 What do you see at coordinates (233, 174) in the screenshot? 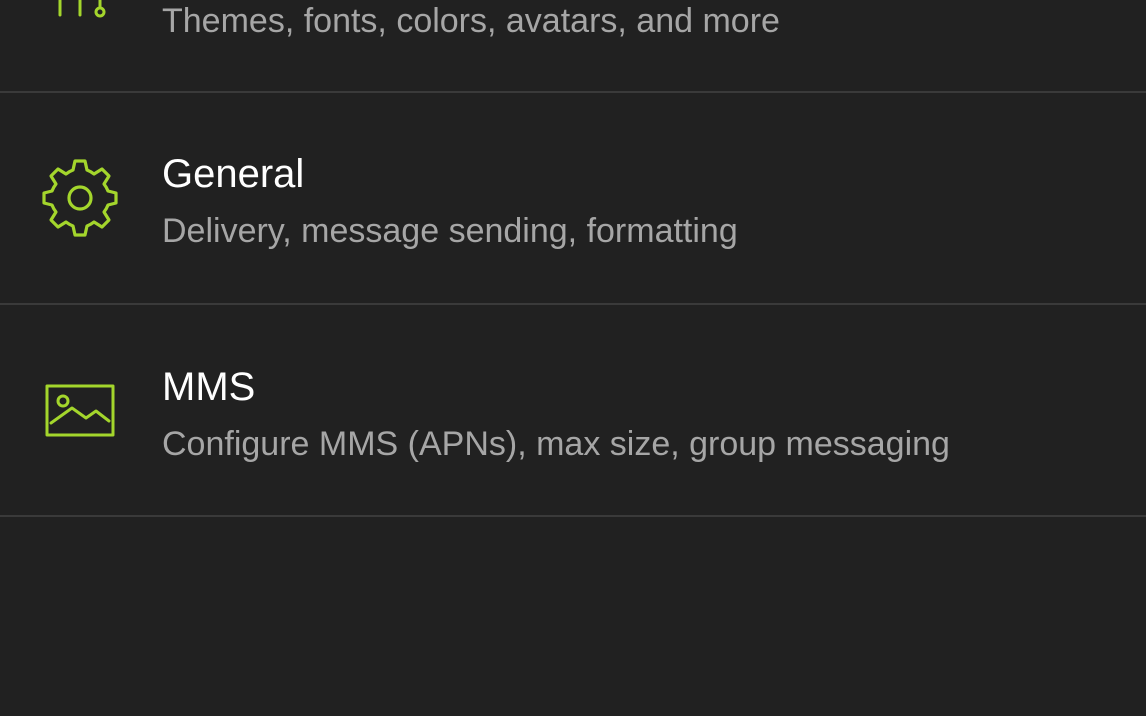
I see `settings-item-title: General` at bounding box center [233, 174].